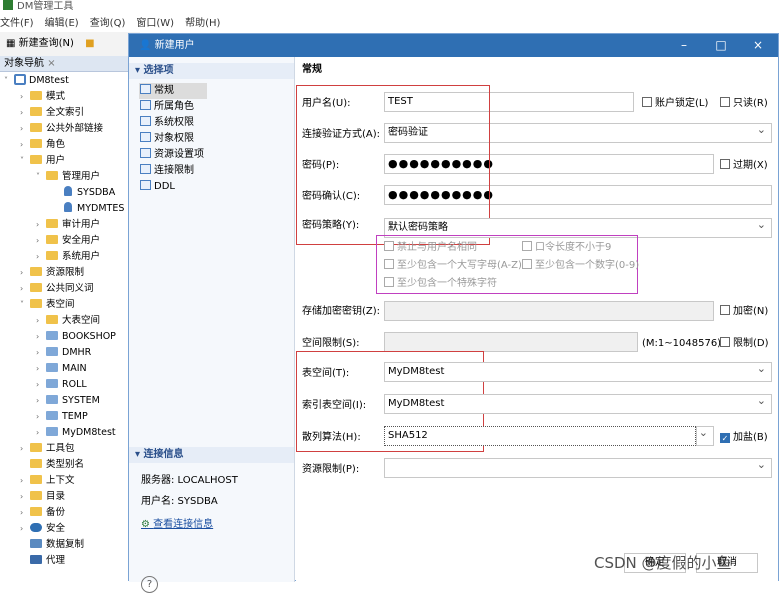 The height and width of the screenshot is (593, 782). Describe the element at coordinates (47, 449) in the screenshot. I see `tree-item: › 工具包` at that location.